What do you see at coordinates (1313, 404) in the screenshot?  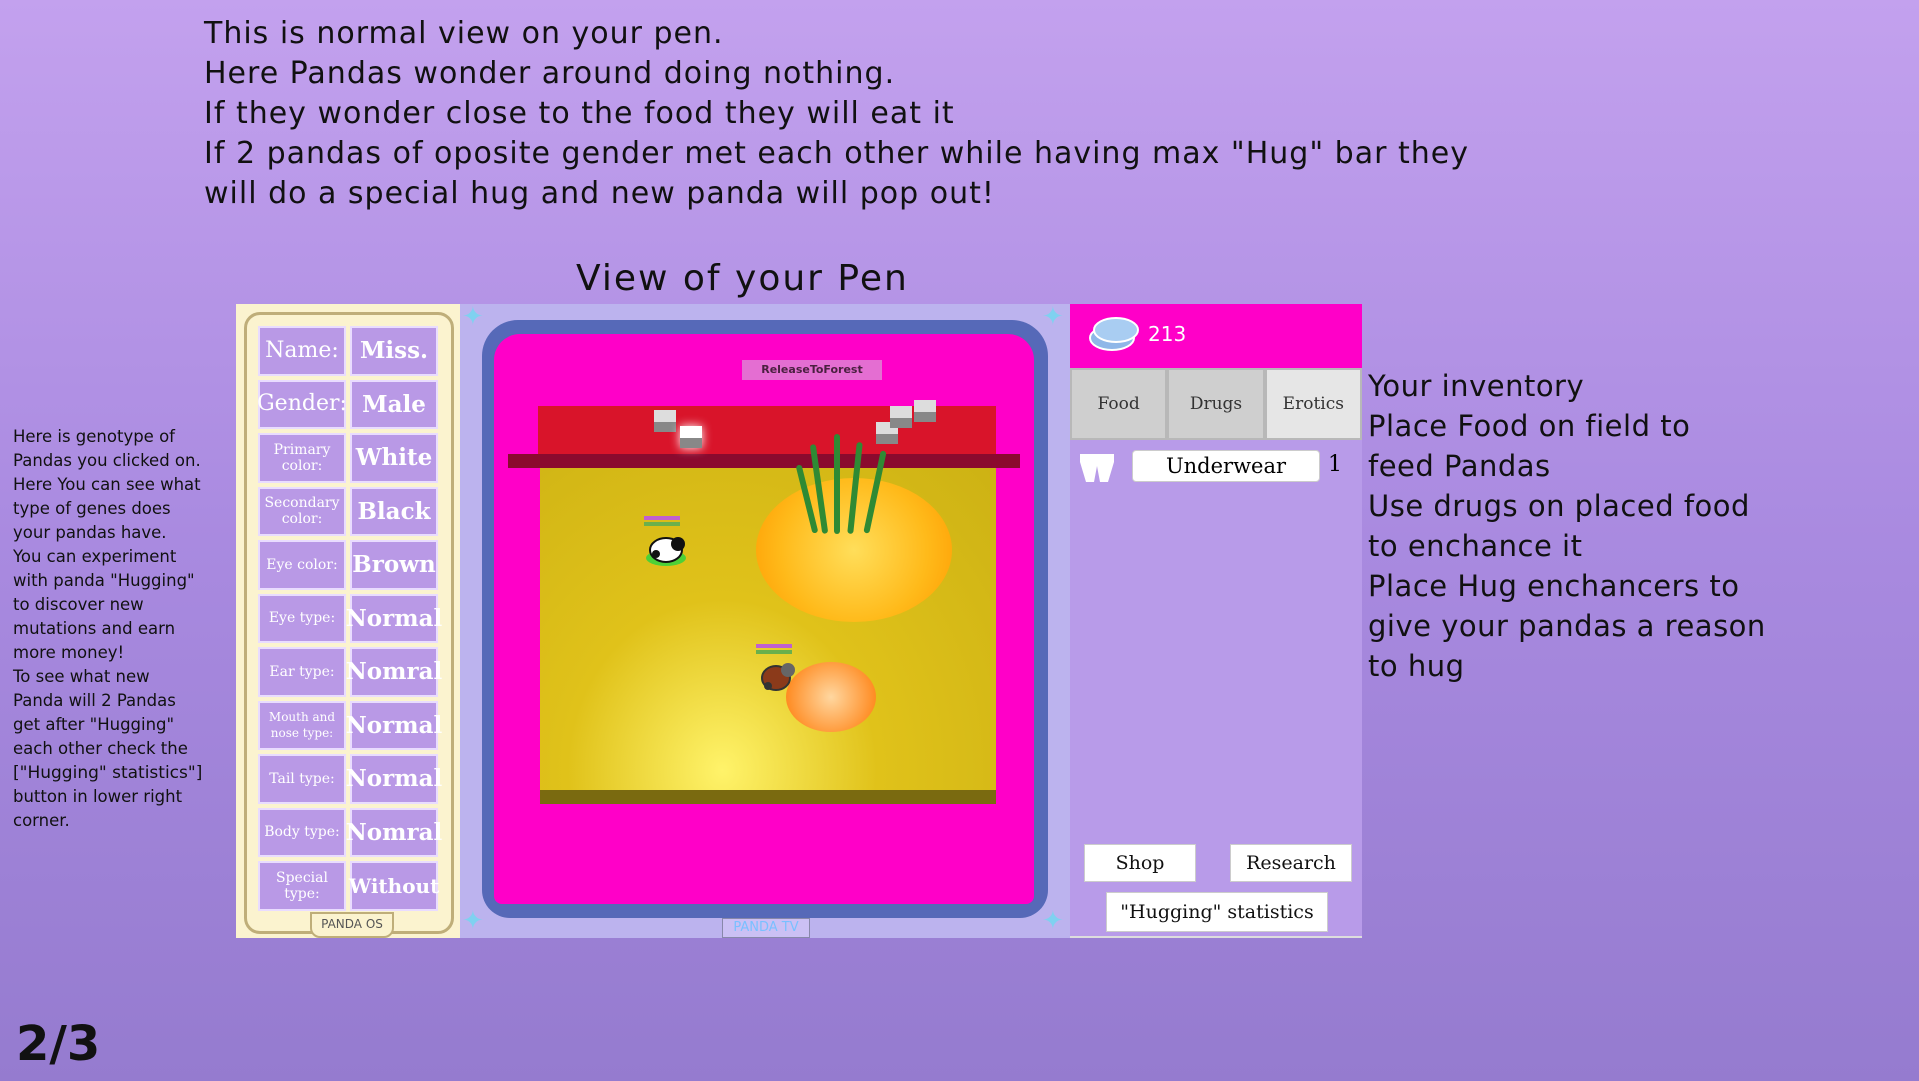 I see `tab-erotics: Erotics` at bounding box center [1313, 404].